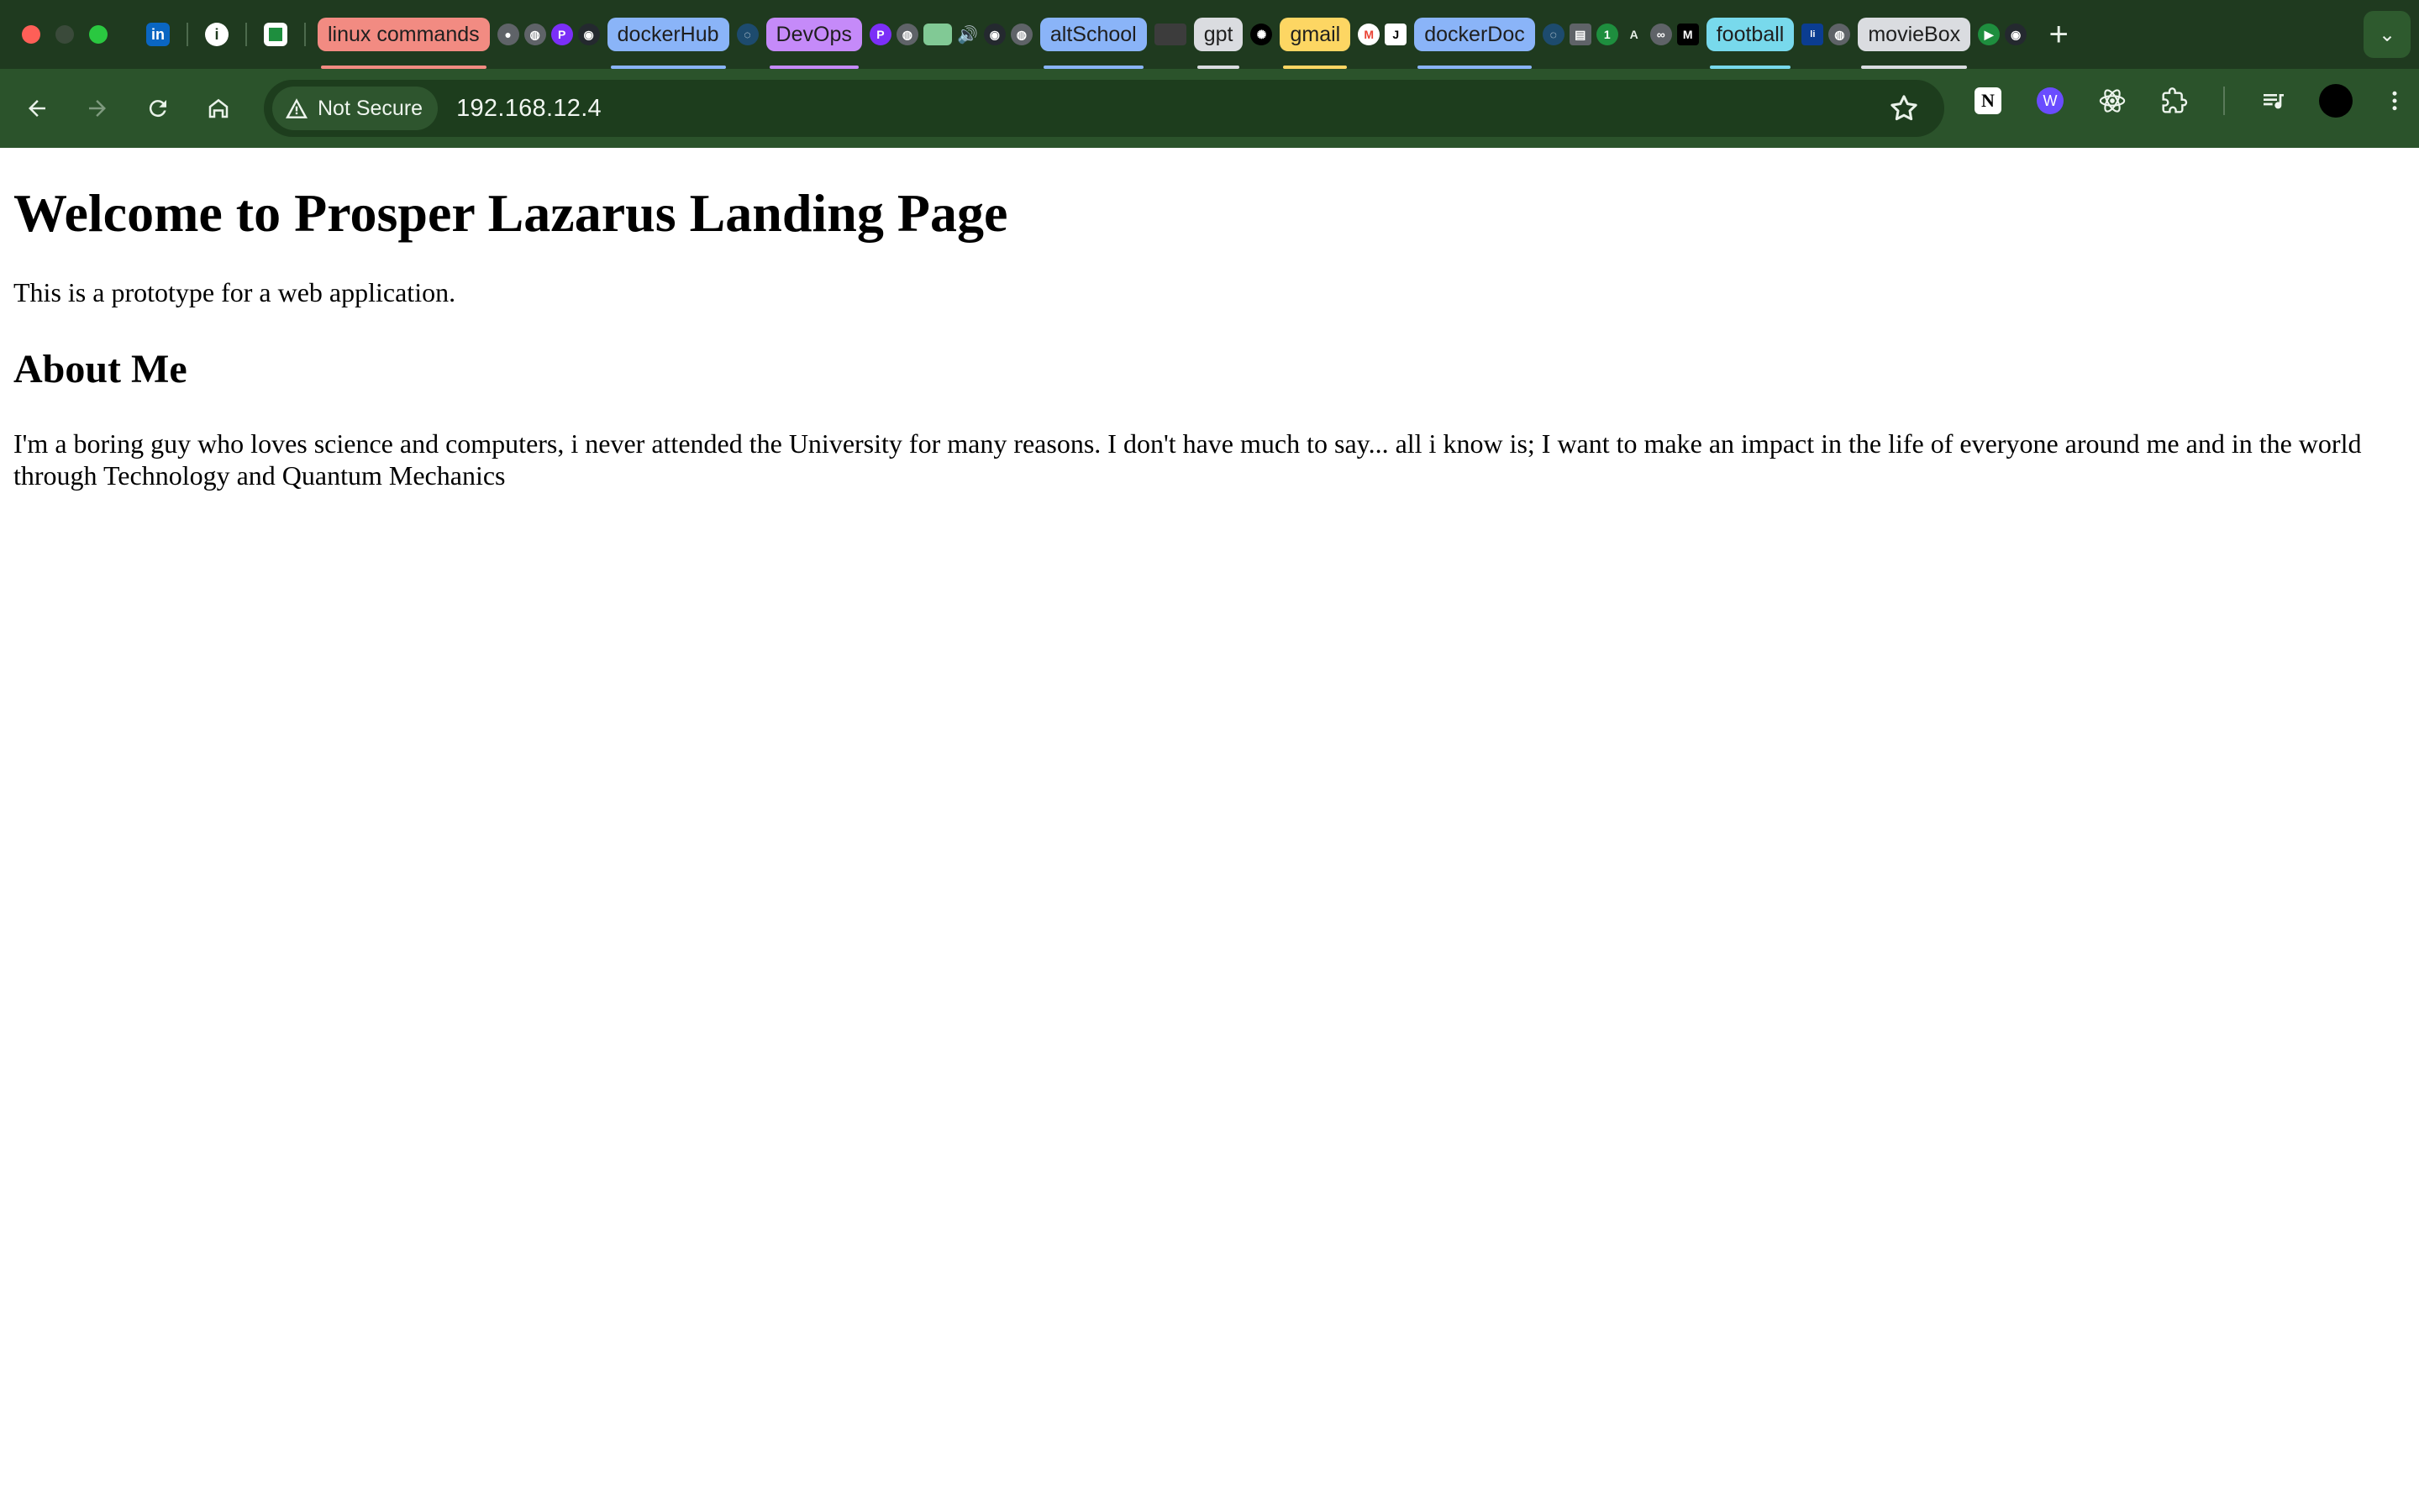 The image size is (2419, 1512). I want to click on browser-toolbar: Not Secure 192.168.12.4 N W, so click(1209, 108).